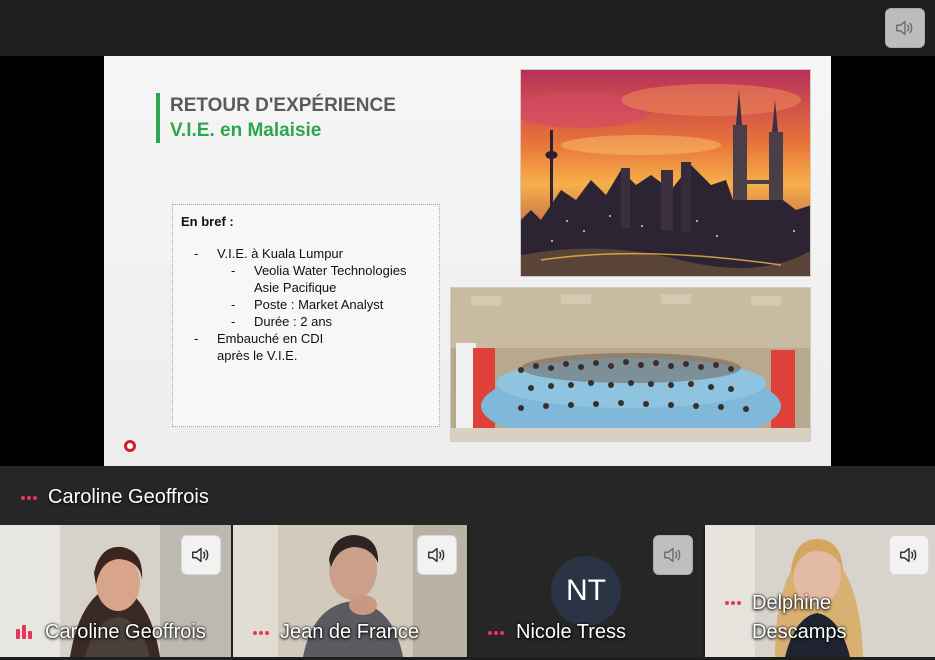 The height and width of the screenshot is (660, 935). Describe the element at coordinates (283, 105) in the screenshot. I see `slide-title: RETOUR D'EXPÉRIENCE` at that location.